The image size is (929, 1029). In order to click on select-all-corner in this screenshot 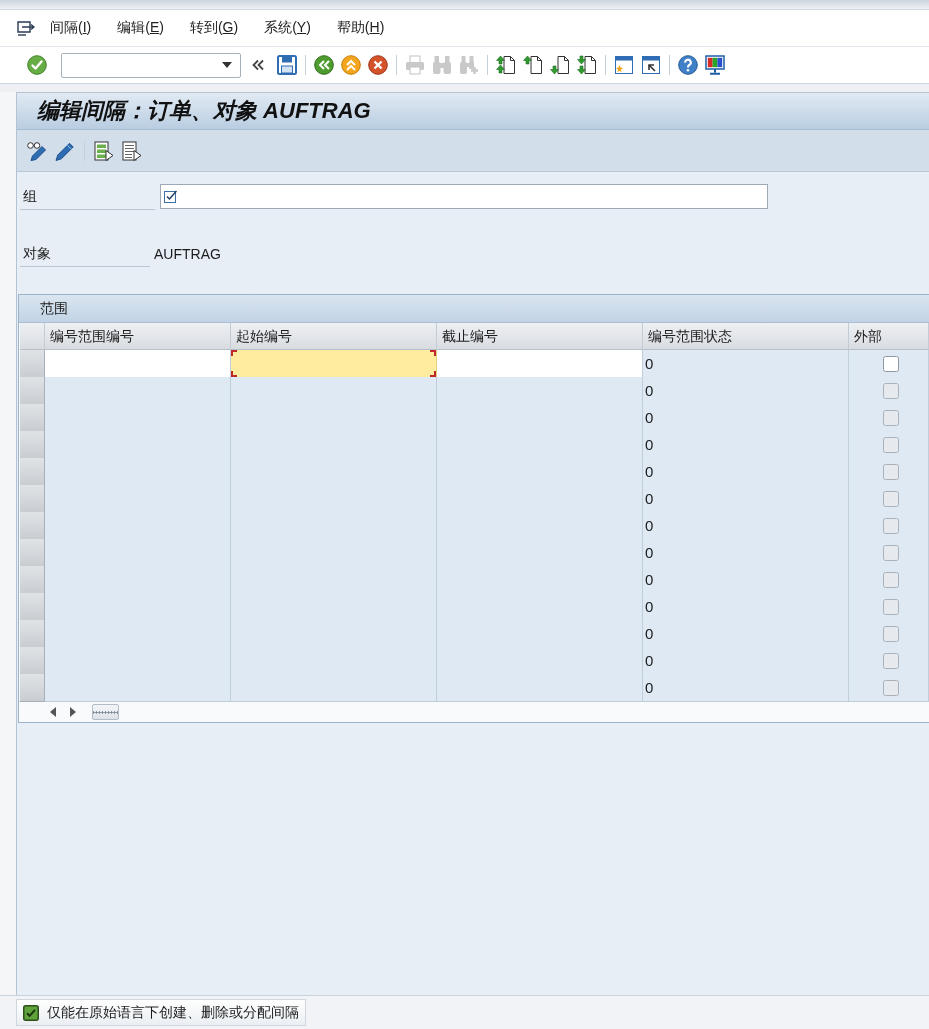, I will do `click(32, 336)`.